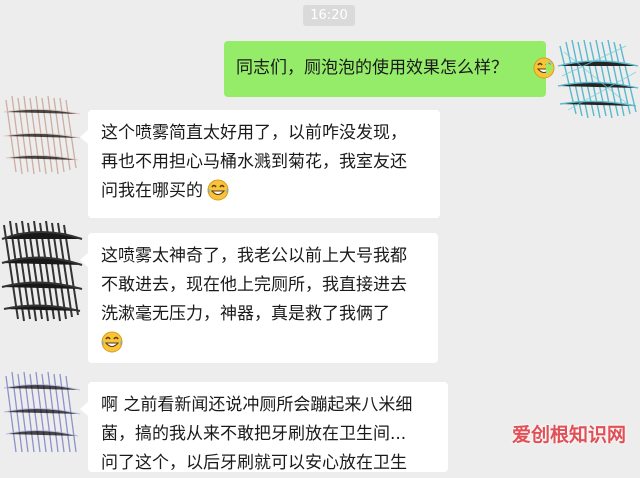 The image size is (640, 478). What do you see at coordinates (254, 133) in the screenshot?
I see `message-text: 这个喷雾简直太好用了，以前咋没发现，` at bounding box center [254, 133].